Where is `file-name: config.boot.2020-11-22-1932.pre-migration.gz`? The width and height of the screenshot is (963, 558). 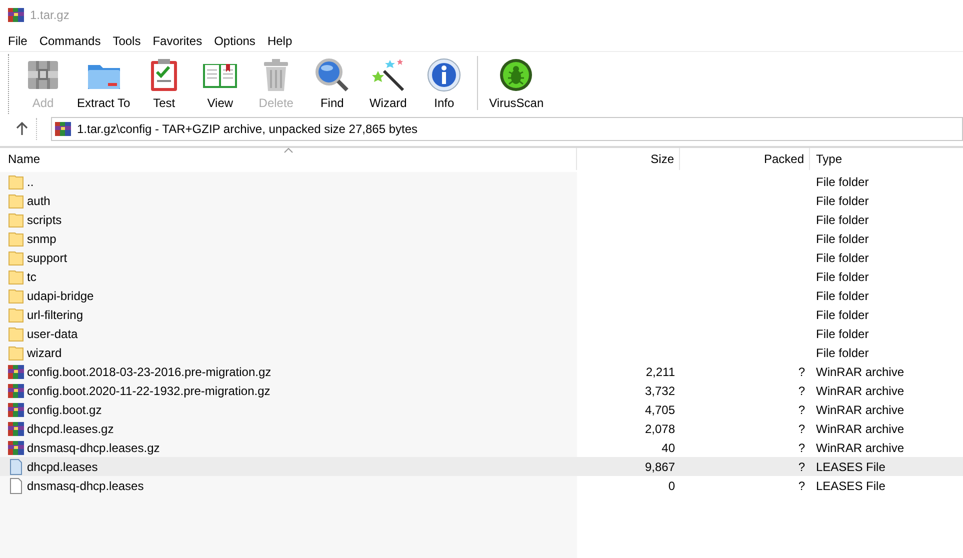
file-name: config.boot.2020-11-22-1932.pre-migration.gz is located at coordinates (148, 391).